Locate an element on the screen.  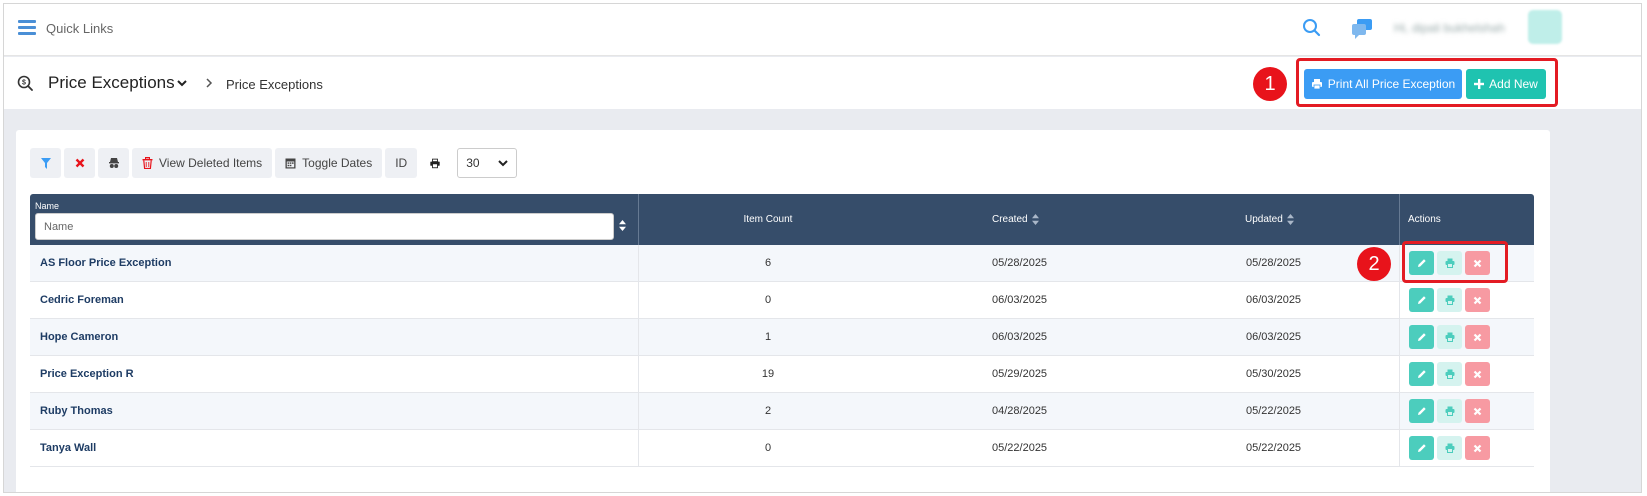
view-deleted-button: View Deleted Items is located at coordinates (202, 163).